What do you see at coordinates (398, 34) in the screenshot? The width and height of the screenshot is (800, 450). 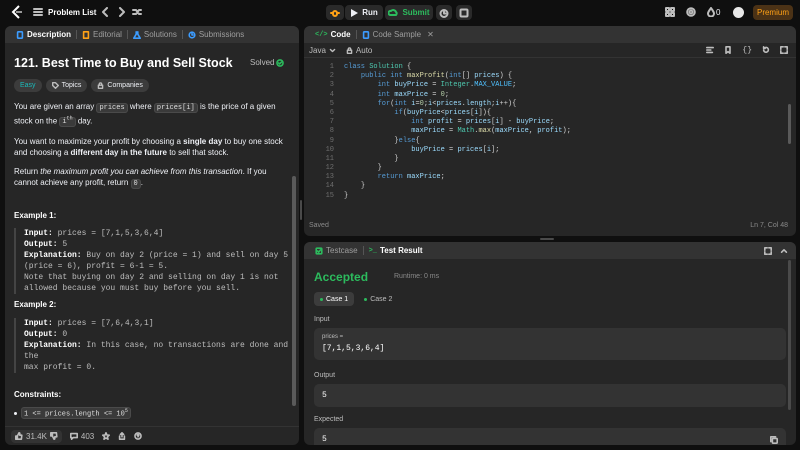 I see `tab-code-sample: Code Sample ✕` at bounding box center [398, 34].